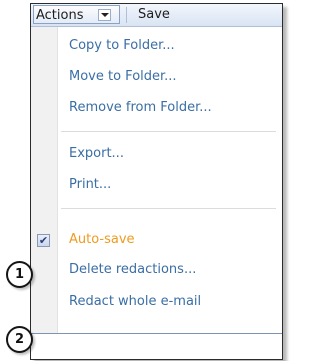 The image size is (320, 361). Describe the element at coordinates (19, 274) in the screenshot. I see `callout-marker-1: 1` at that location.